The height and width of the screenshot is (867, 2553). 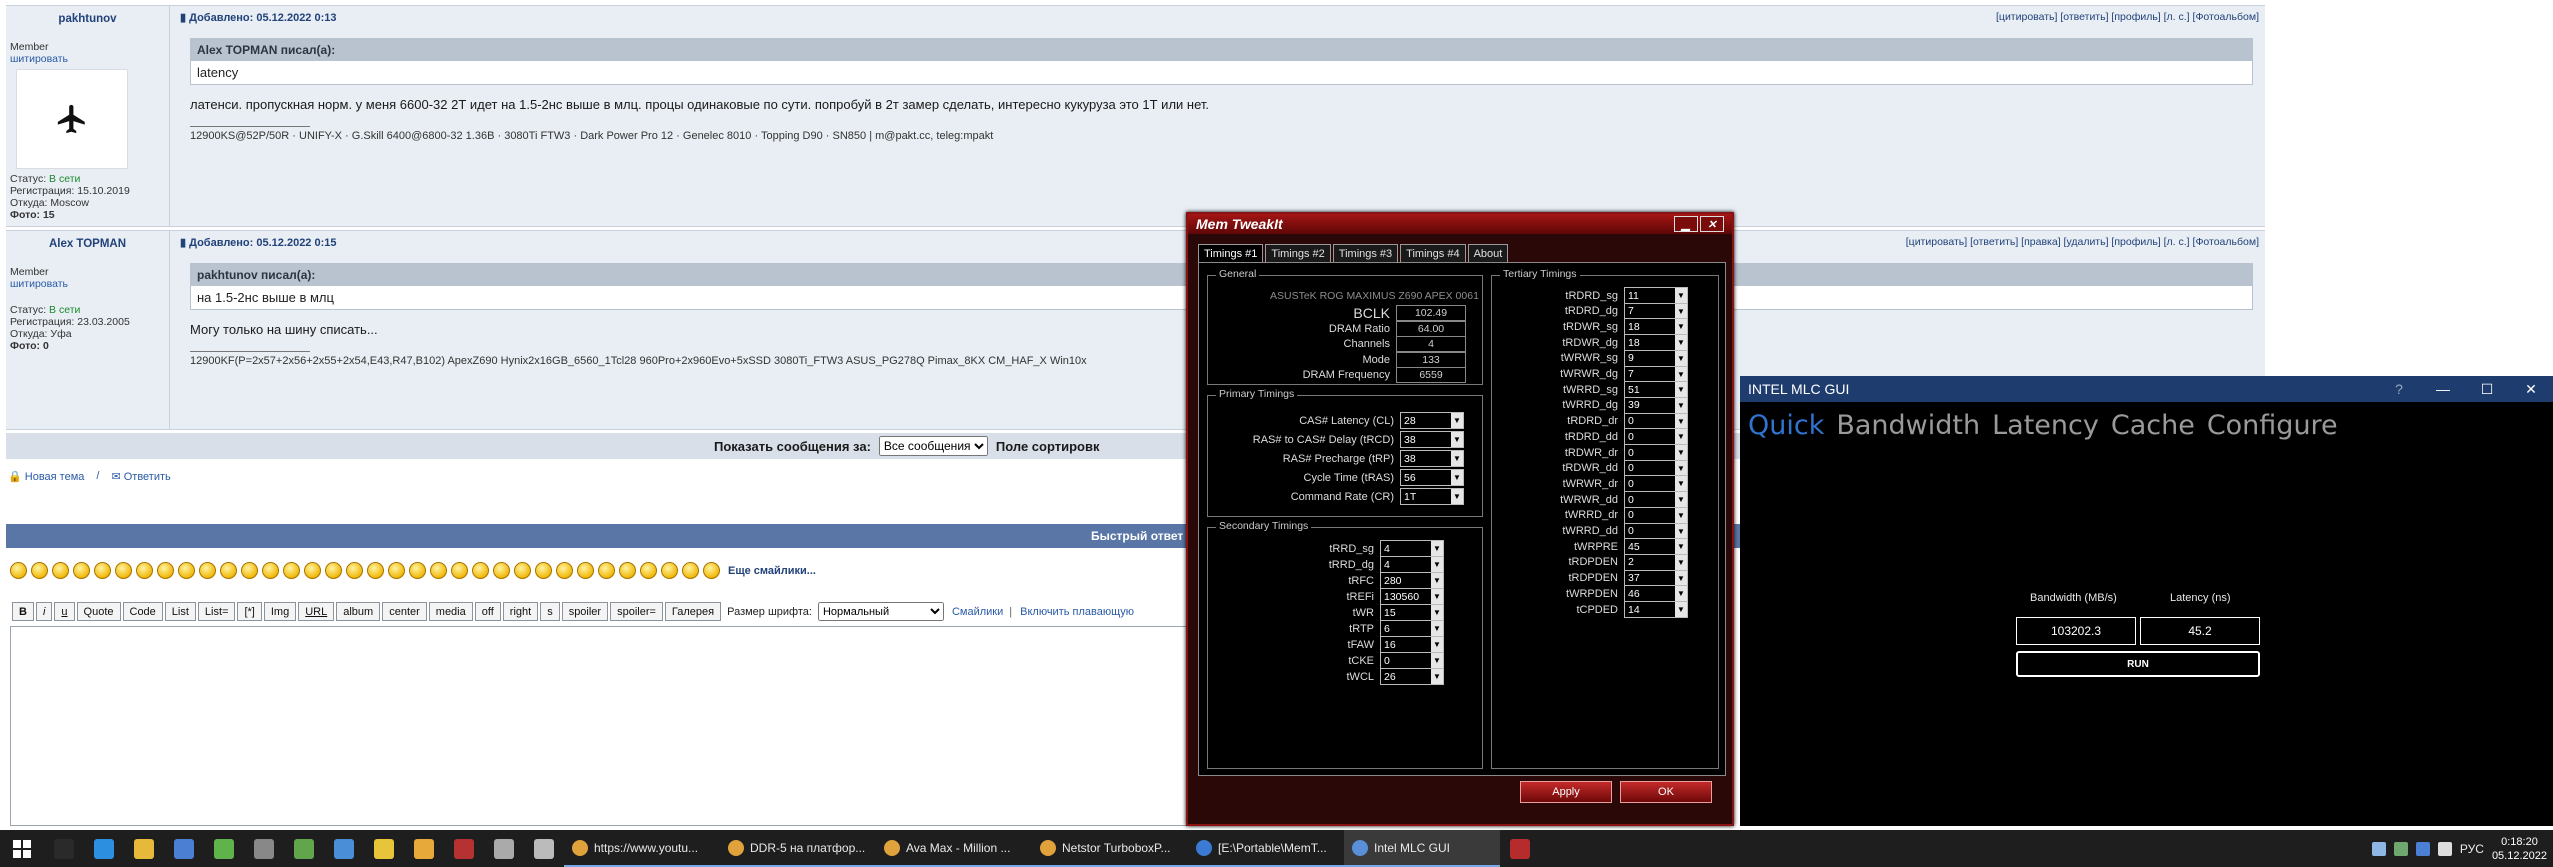 I want to click on timing-dropdown: 45 ▼, so click(x=1656, y=547).